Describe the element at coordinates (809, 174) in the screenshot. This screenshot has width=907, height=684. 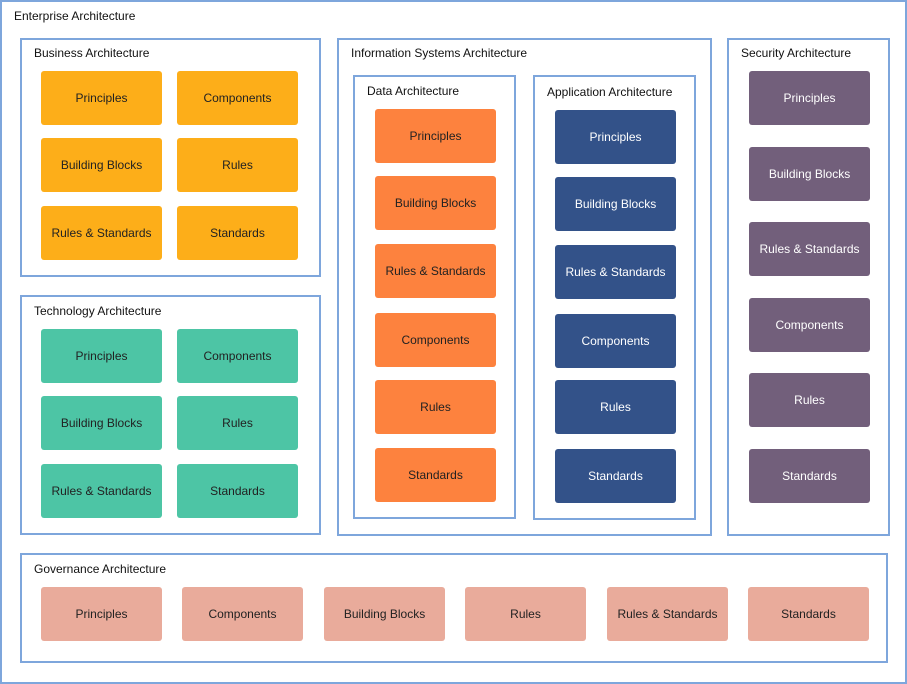
I see `security-item: Building Blocks` at that location.